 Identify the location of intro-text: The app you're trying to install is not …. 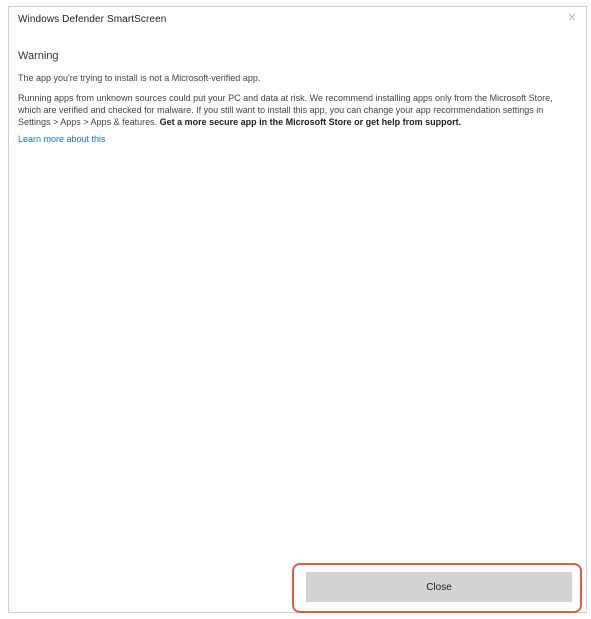
(139, 78).